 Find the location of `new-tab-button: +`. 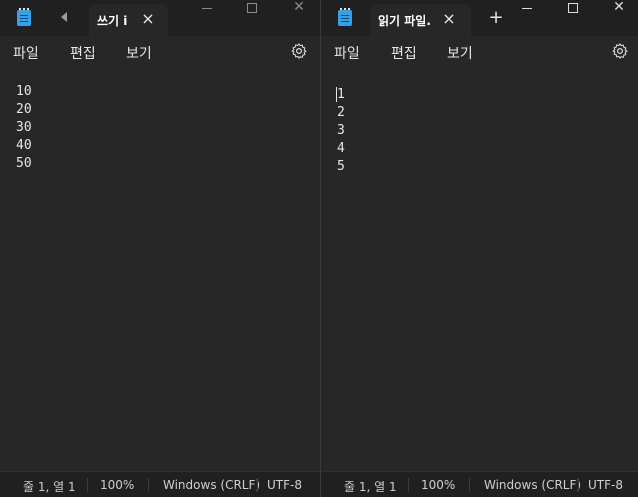

new-tab-button: + is located at coordinates (496, 18).